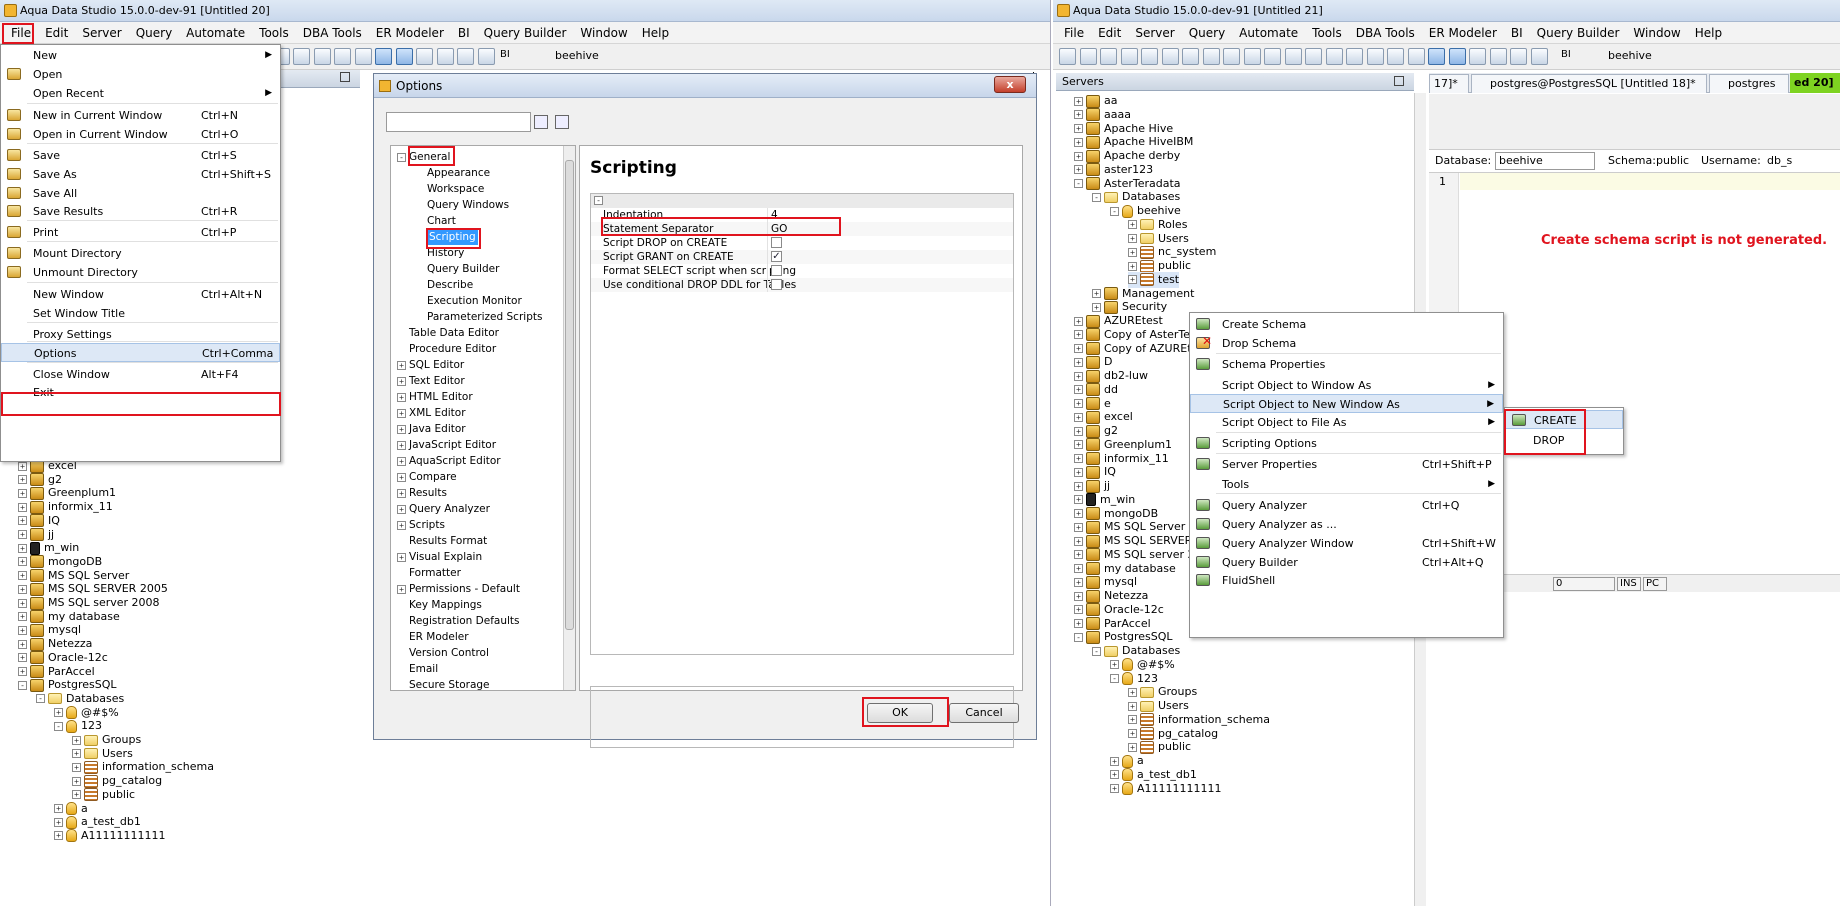 This screenshot has height=906, width=1840. Describe the element at coordinates (431, 413) in the screenshot. I see `options-nav-xml-editor: + XML Editor` at that location.